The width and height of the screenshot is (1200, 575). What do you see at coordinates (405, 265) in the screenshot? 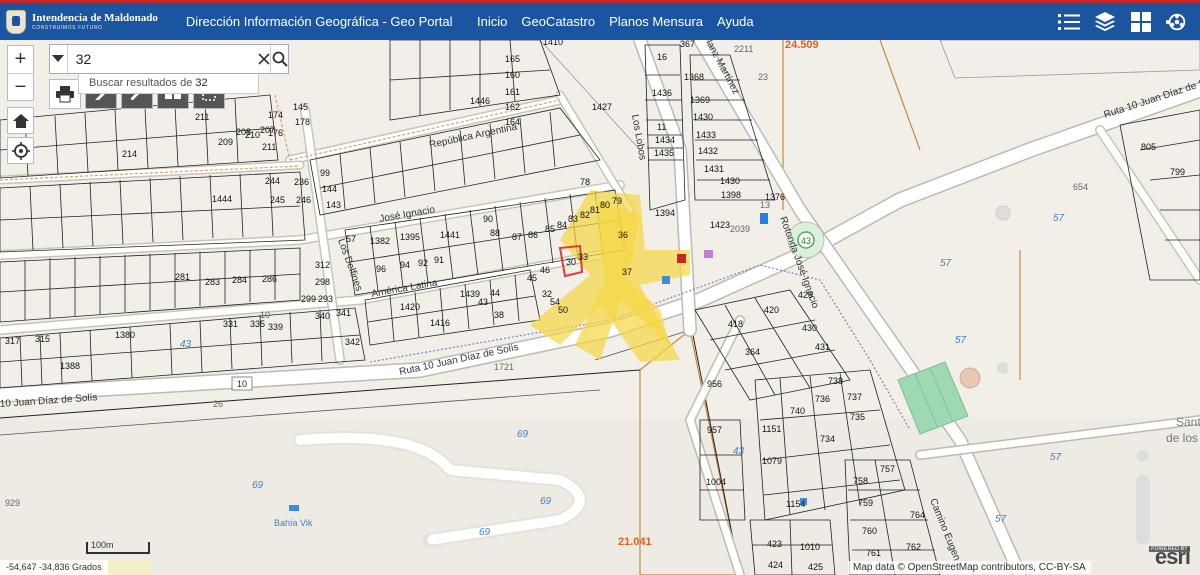
I see `parcel-number: 94` at bounding box center [405, 265].